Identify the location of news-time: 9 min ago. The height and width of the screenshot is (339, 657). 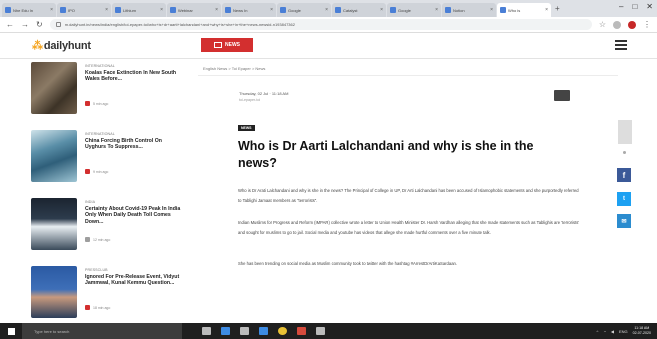
(101, 171).